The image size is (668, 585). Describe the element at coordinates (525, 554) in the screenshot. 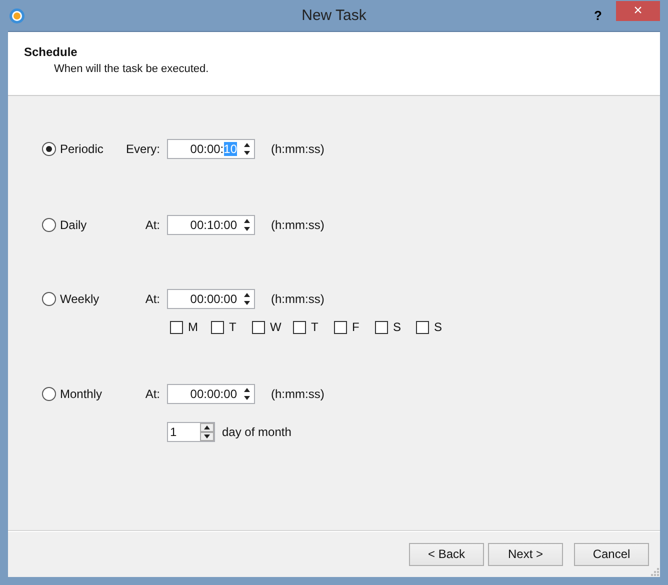

I see `dialog-button: Next >` at that location.